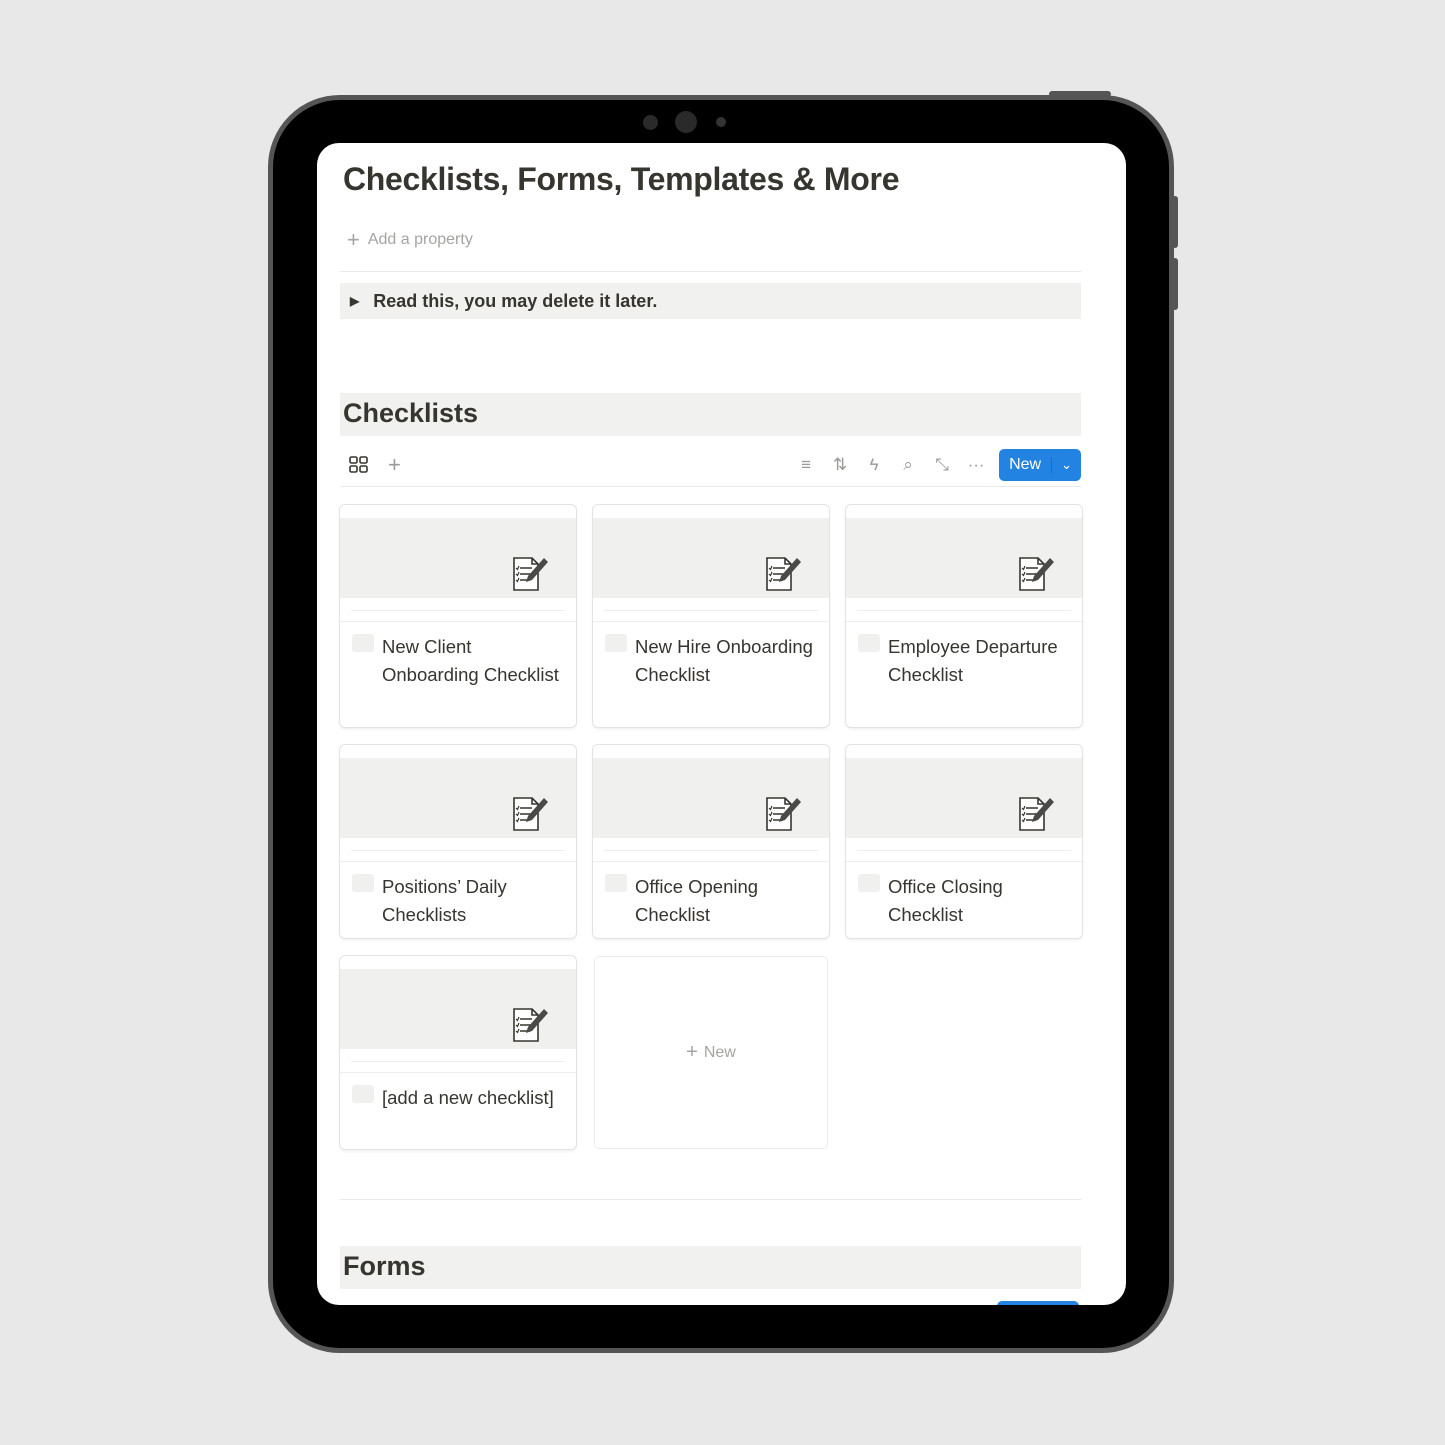 The width and height of the screenshot is (1445, 1445). What do you see at coordinates (355, 301) in the screenshot?
I see `triangle-right-icon: ▶` at bounding box center [355, 301].